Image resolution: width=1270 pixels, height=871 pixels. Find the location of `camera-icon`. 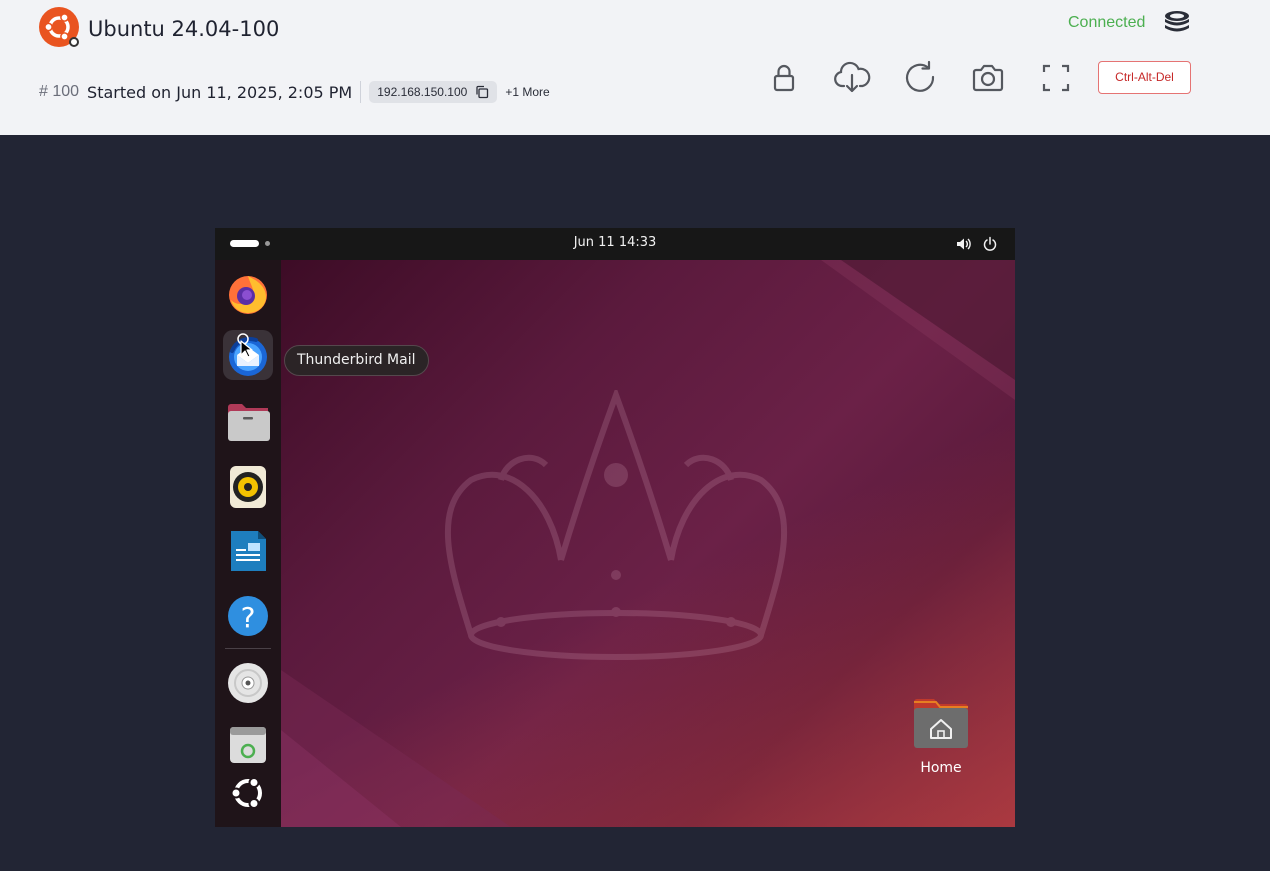

camera-icon is located at coordinates (988, 78).